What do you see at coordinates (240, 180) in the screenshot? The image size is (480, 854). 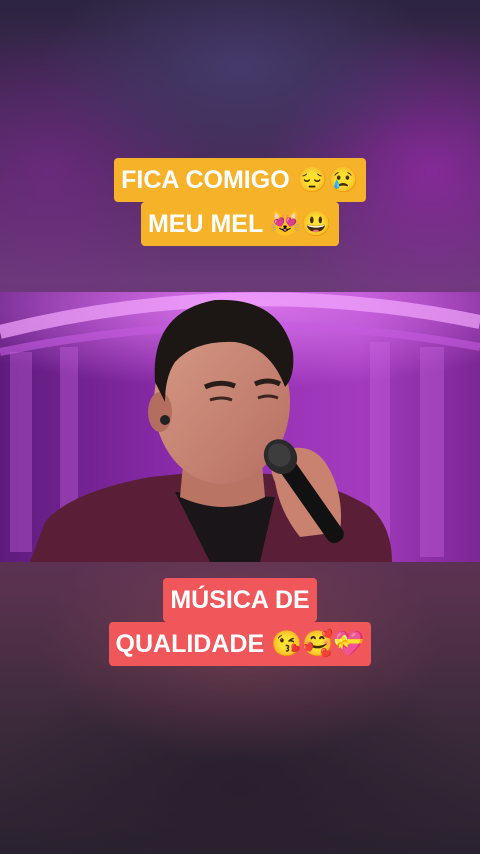 I see `caption-top-line1: FICA COMIGO 😔😢` at bounding box center [240, 180].